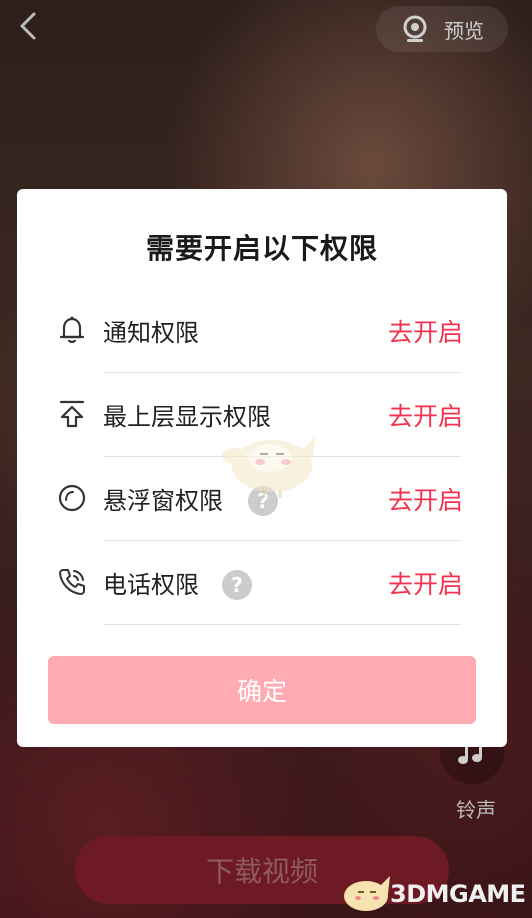 The width and height of the screenshot is (532, 918). I want to click on enable-notification-link: 去开启, so click(425, 331).